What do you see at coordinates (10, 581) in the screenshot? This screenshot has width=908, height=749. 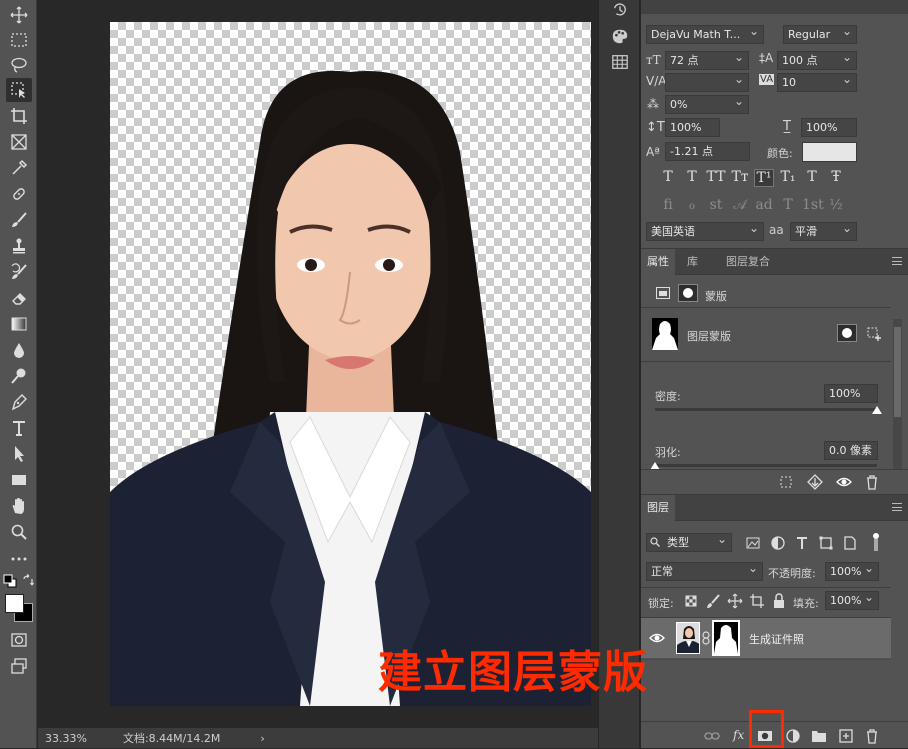 I see `default-colors-icon` at bounding box center [10, 581].